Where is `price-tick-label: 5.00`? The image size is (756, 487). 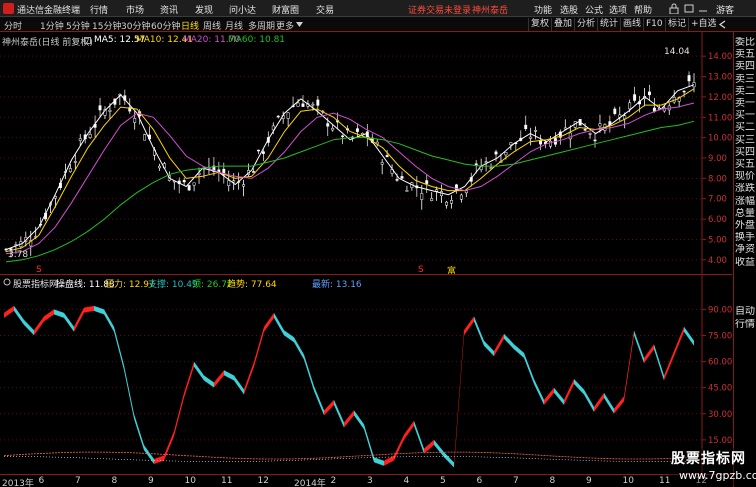 price-tick-label: 5.00 is located at coordinates (717, 240).